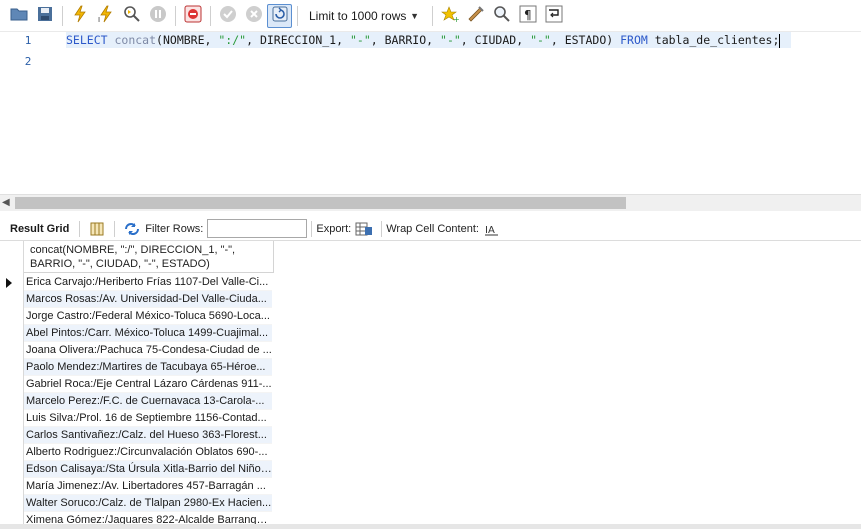 This screenshot has width=861, height=529. What do you see at coordinates (364, 229) in the screenshot?
I see `export-icon` at bounding box center [364, 229].